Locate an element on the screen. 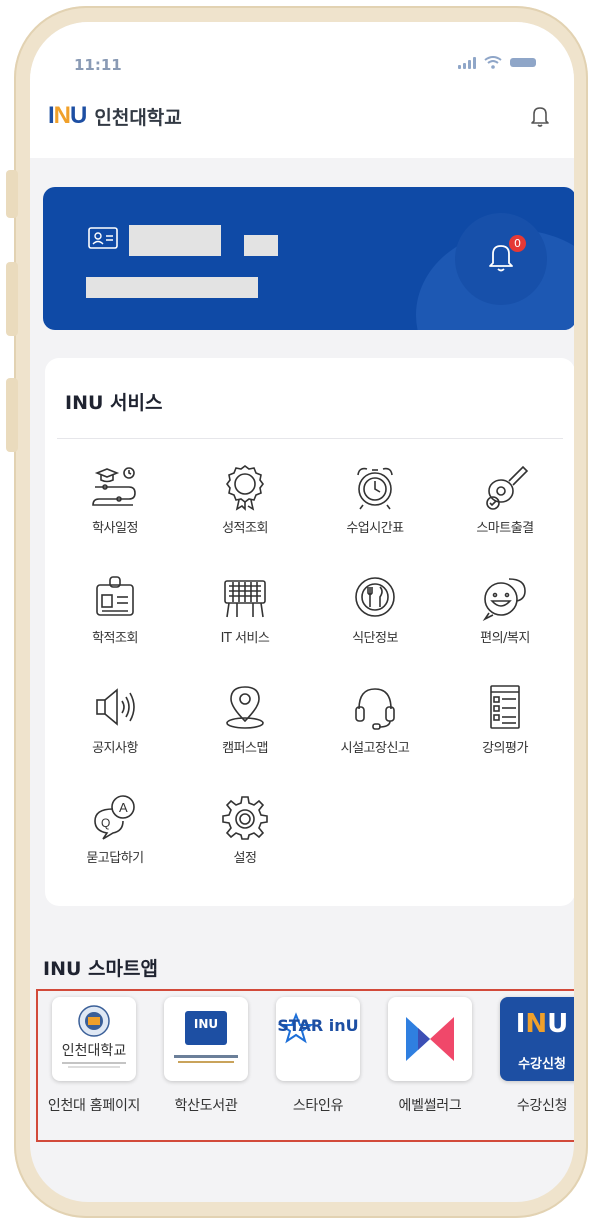  service-campus-map: 캠퍼스맵 is located at coordinates (245, 731).